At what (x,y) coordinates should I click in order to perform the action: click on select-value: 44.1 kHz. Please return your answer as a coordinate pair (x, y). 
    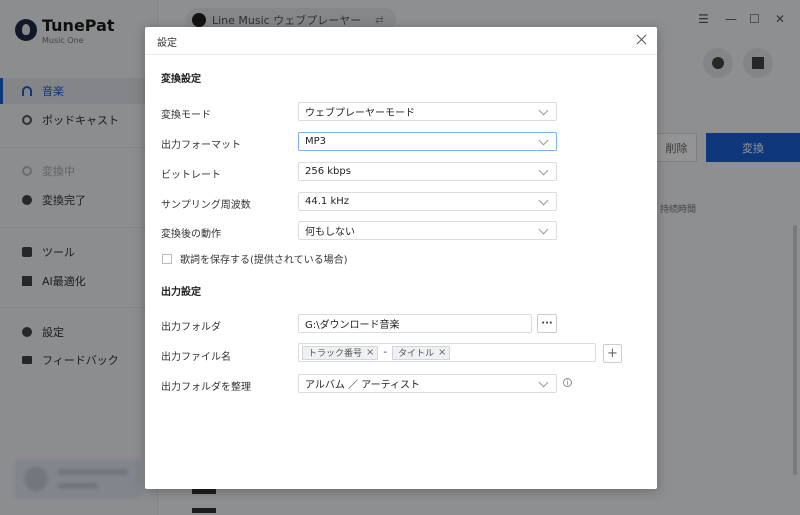
    Looking at the image, I should click on (327, 201).